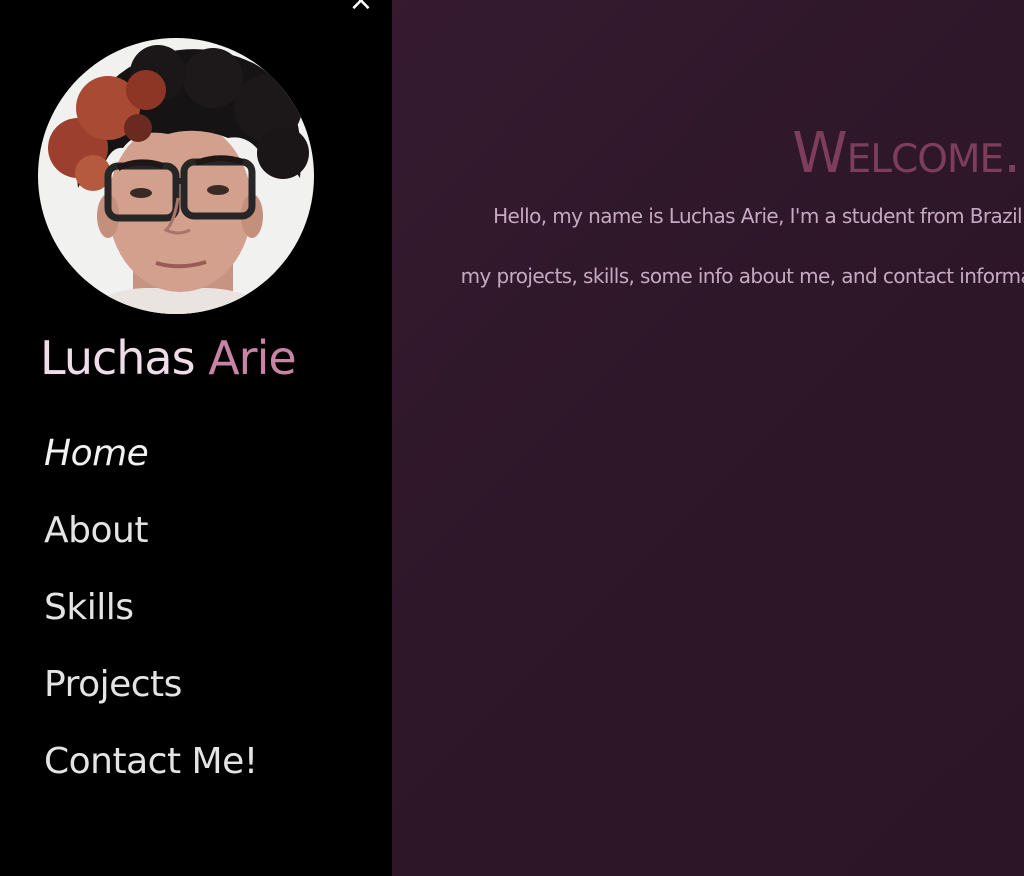 This screenshot has height=876, width=1024. I want to click on profile-name: Luchas Arie, so click(168, 358).